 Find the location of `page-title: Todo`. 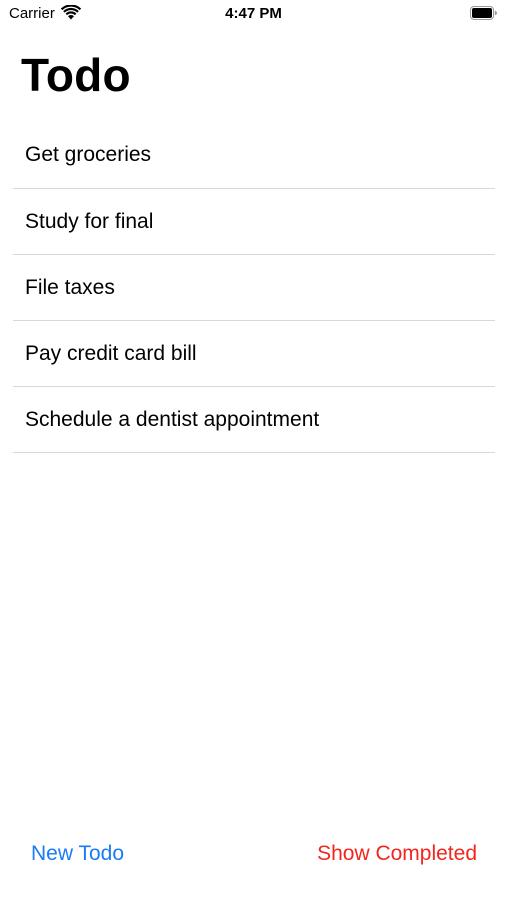

page-title: Todo is located at coordinates (76, 75).